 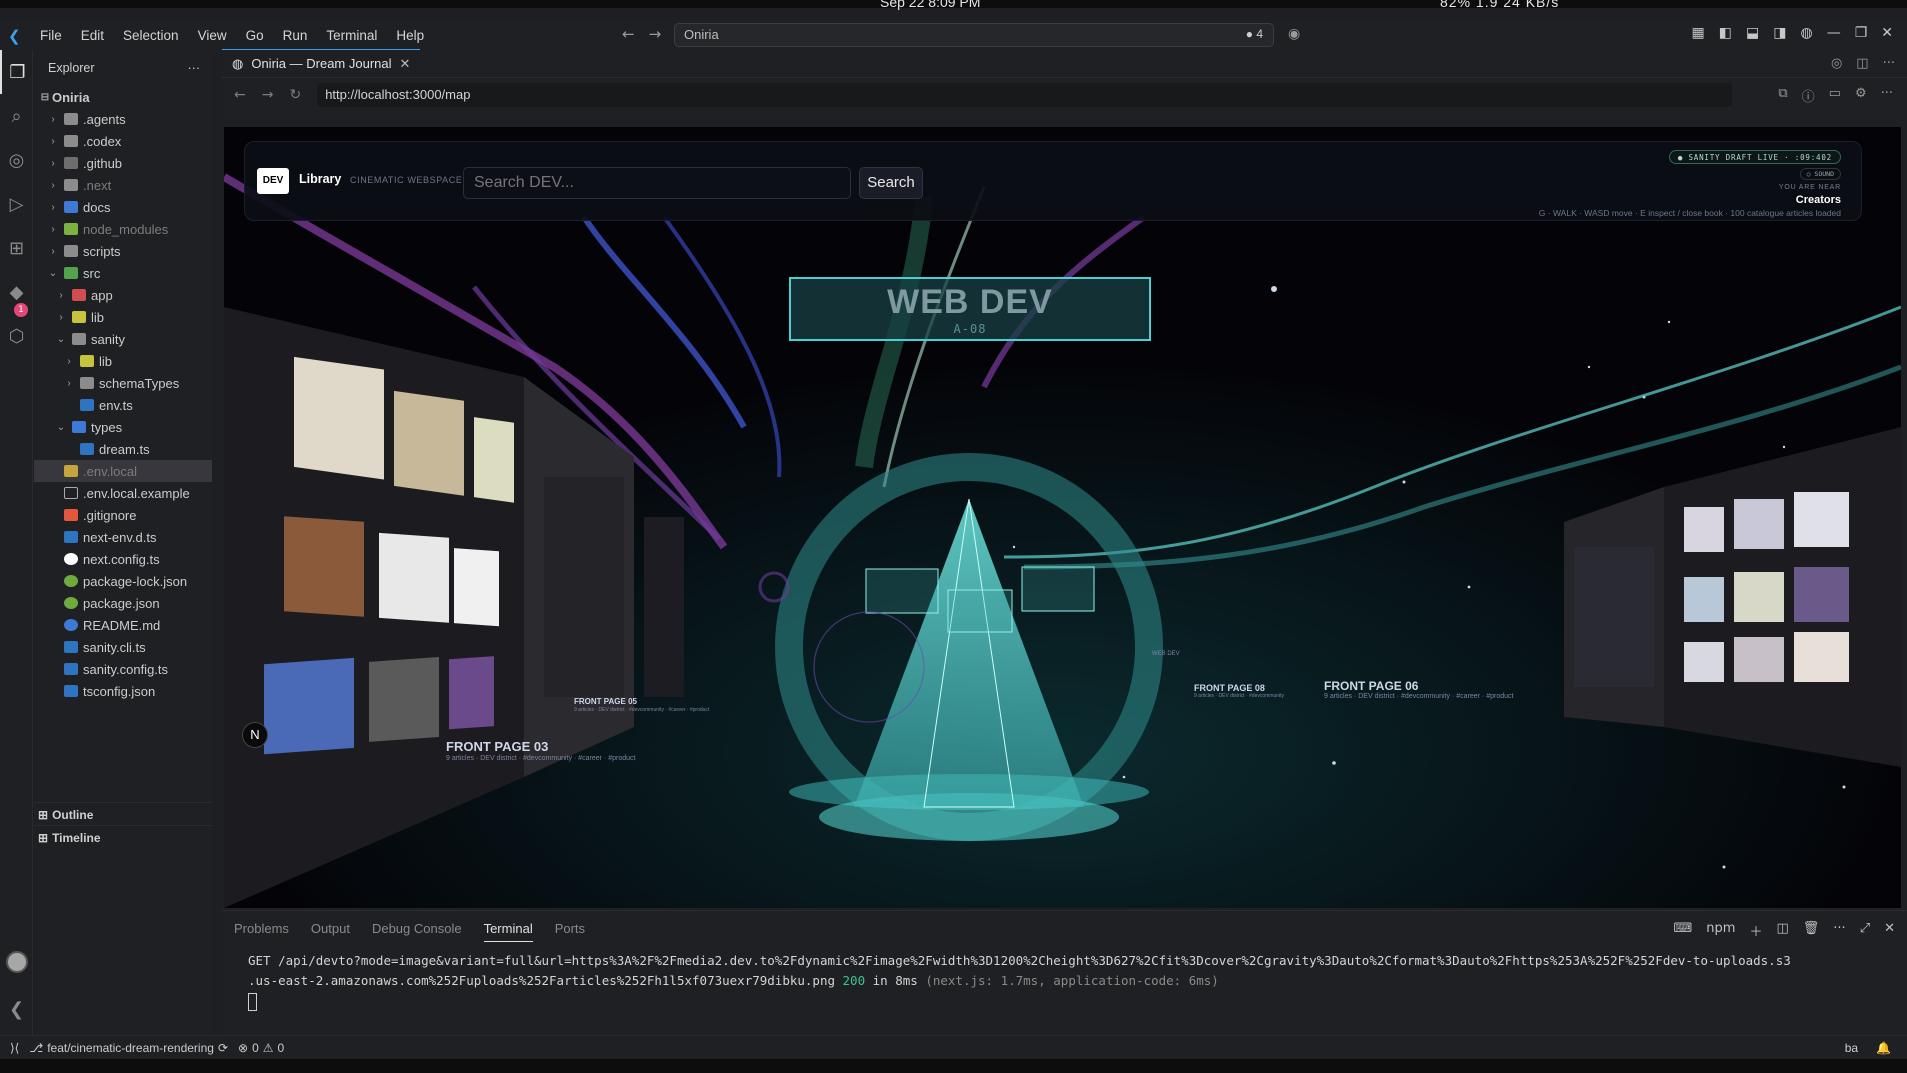 I want to click on shell-label: npm, so click(x=1720, y=930).